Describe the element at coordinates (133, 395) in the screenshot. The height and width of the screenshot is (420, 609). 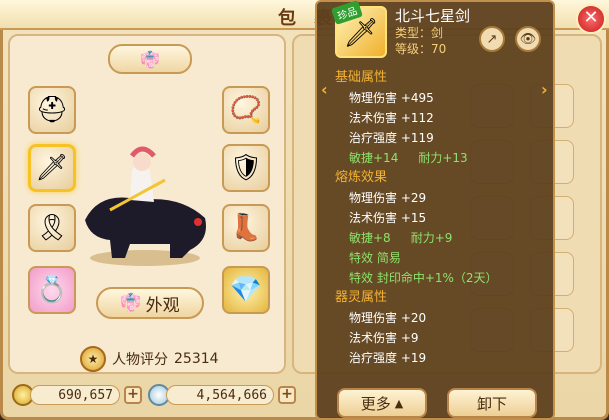
I see `add-gold-button: +` at that location.